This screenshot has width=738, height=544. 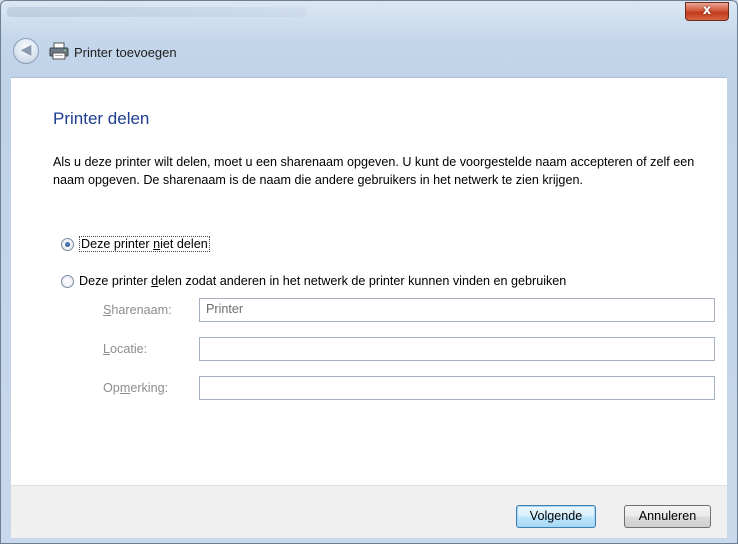 What do you see at coordinates (26, 51) in the screenshot?
I see `back-arrow-icon: ◀` at bounding box center [26, 51].